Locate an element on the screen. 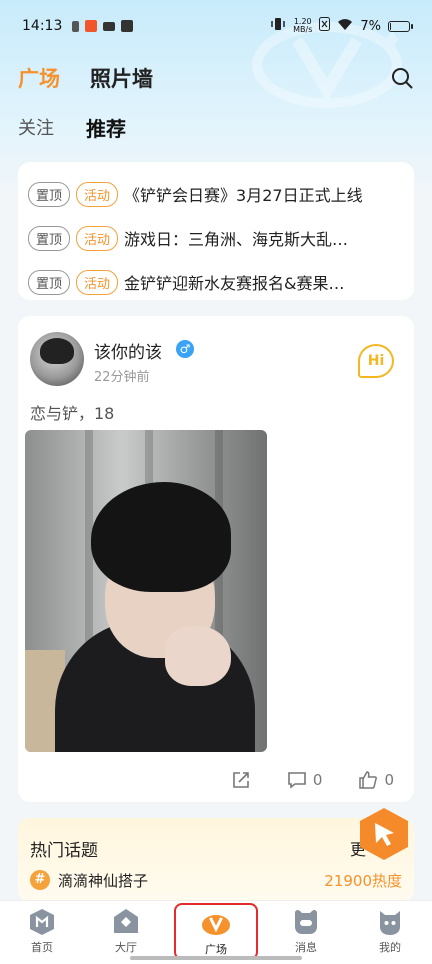  nav-label: 我的 is located at coordinates (390, 947).